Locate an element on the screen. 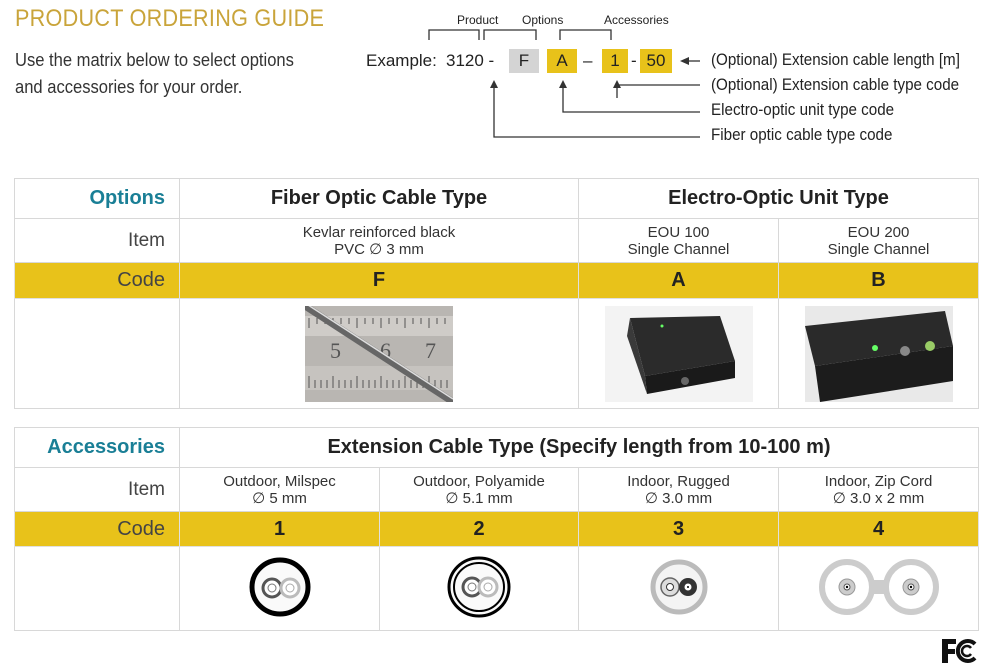 The width and height of the screenshot is (1007, 671). cable-milspec-cross-section-icon is located at coordinates (279, 586).